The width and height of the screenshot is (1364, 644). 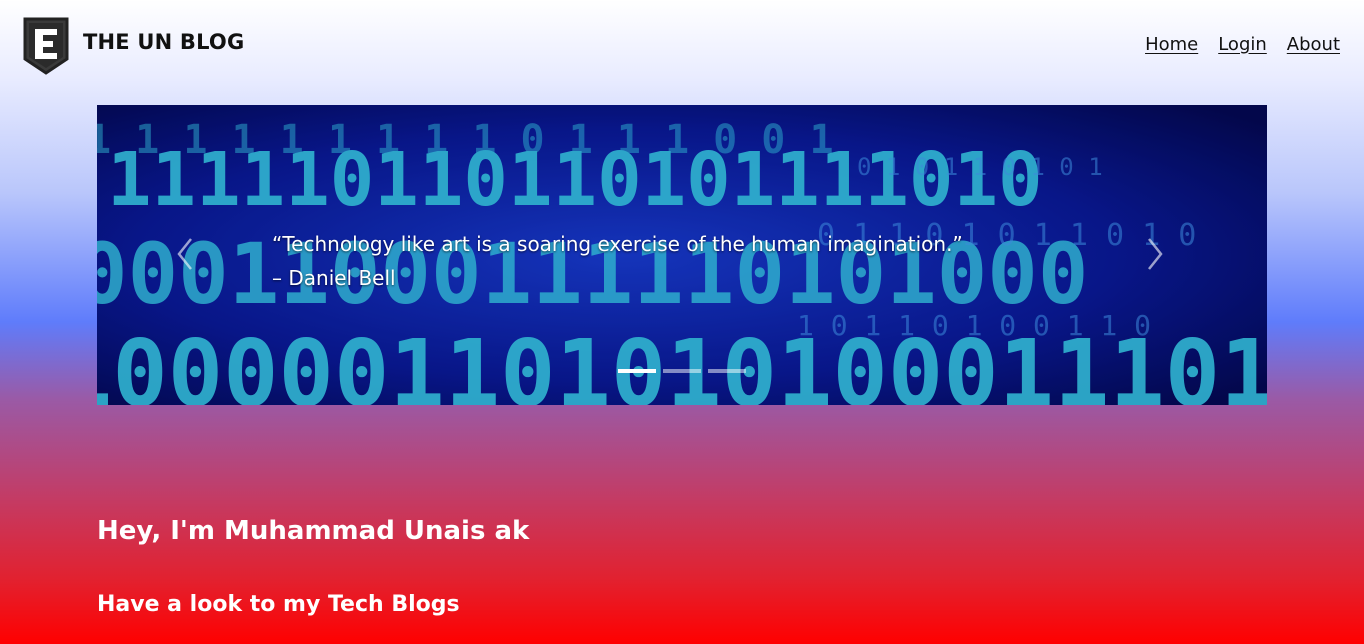 I want to click on carousel-prev-button, so click(x=186, y=254).